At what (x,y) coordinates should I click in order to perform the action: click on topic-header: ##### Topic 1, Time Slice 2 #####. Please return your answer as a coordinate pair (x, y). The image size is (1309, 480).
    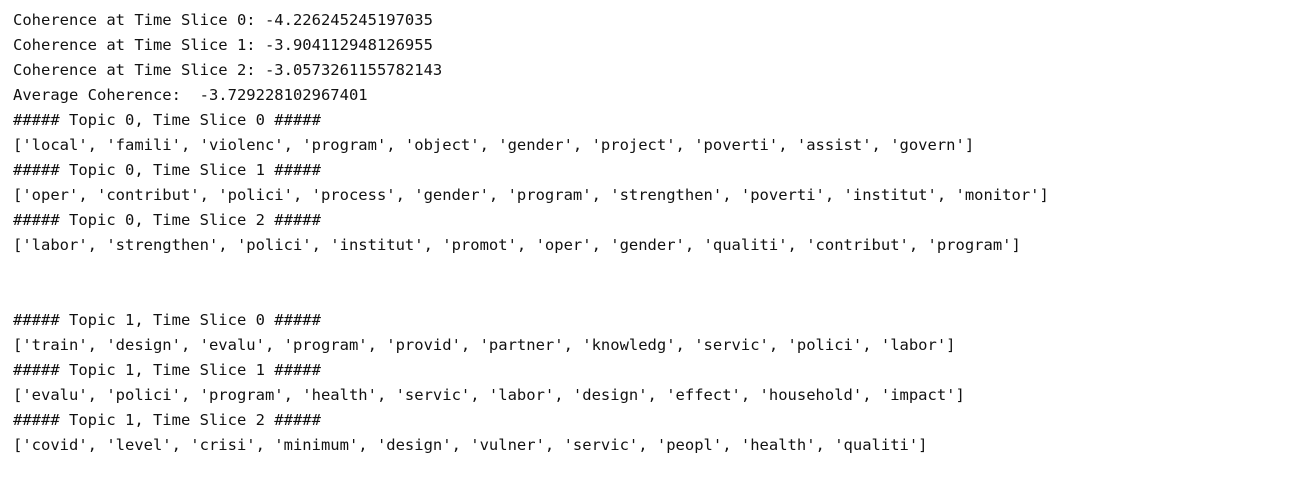
    Looking at the image, I should click on (167, 420).